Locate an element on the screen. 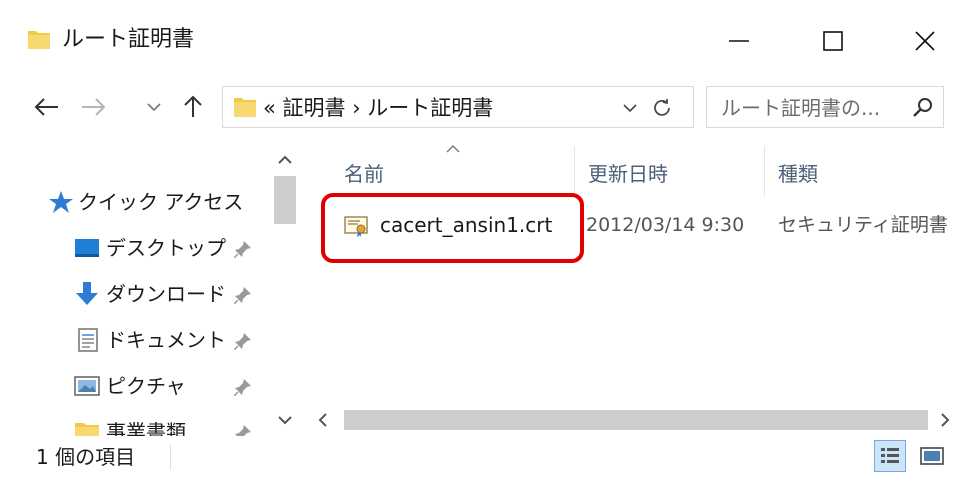 This screenshot has width=958, height=477. breadcrumb: « 証明書 › ルート証明書 is located at coordinates (378, 108).